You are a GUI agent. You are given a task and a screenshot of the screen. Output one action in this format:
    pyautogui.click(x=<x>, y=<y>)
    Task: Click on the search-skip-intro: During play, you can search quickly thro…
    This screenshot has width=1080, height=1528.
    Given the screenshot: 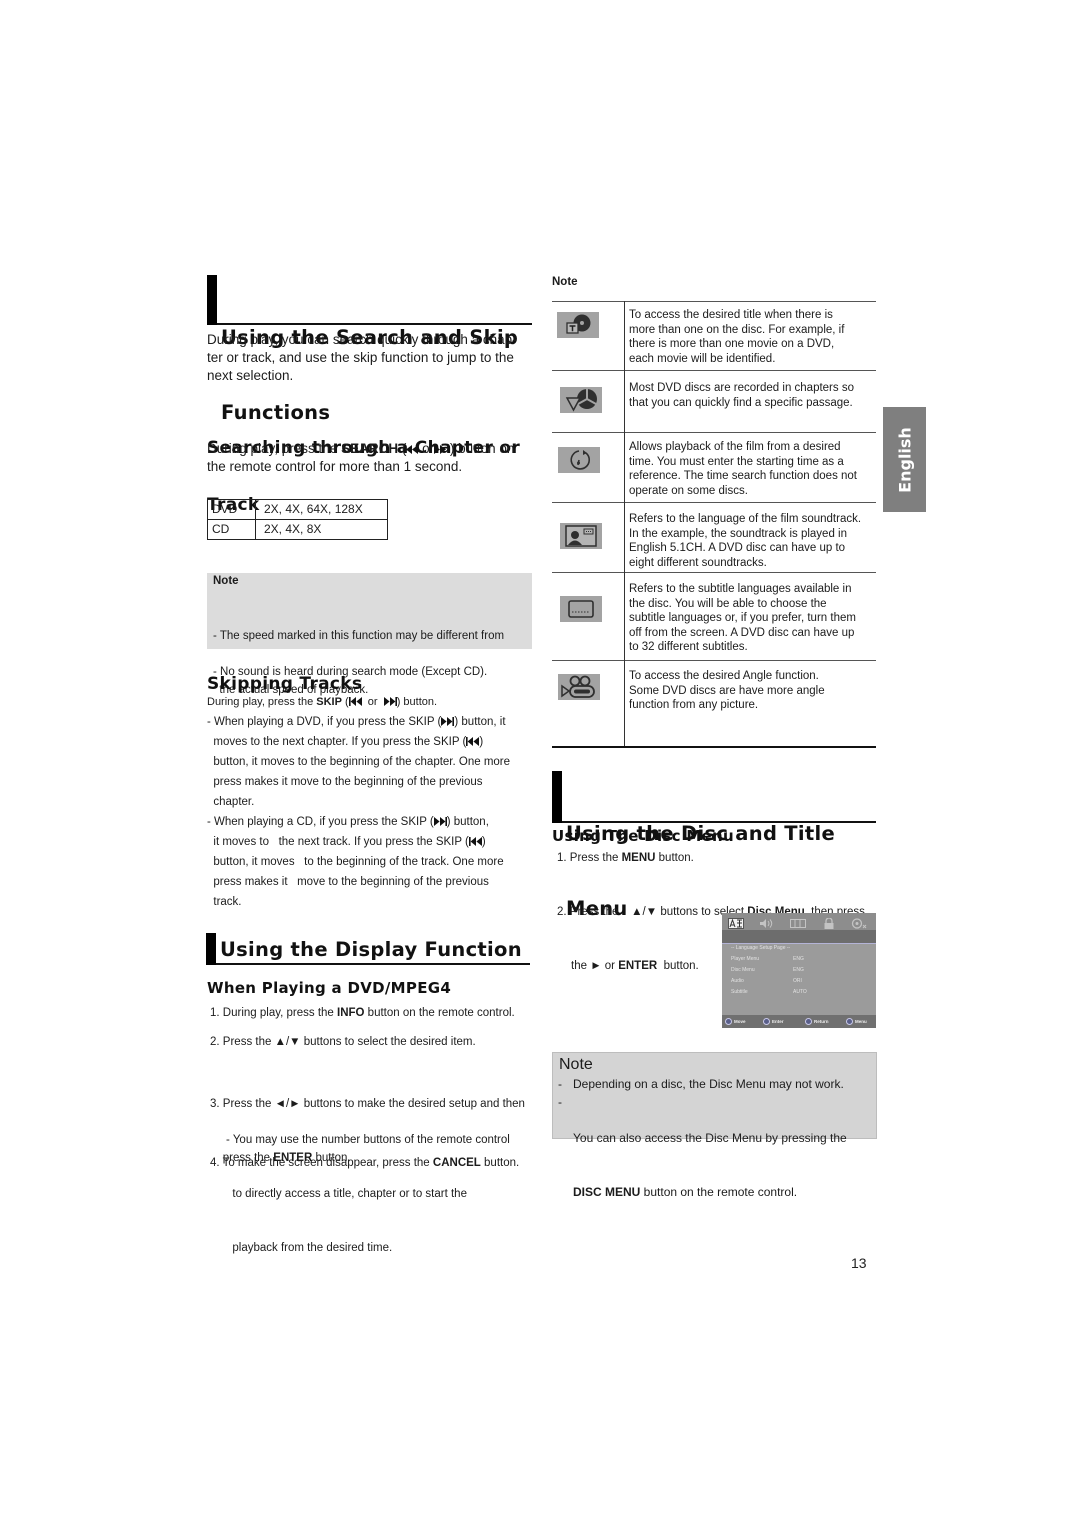 What is the action you would take?
    pyautogui.click(x=372, y=358)
    